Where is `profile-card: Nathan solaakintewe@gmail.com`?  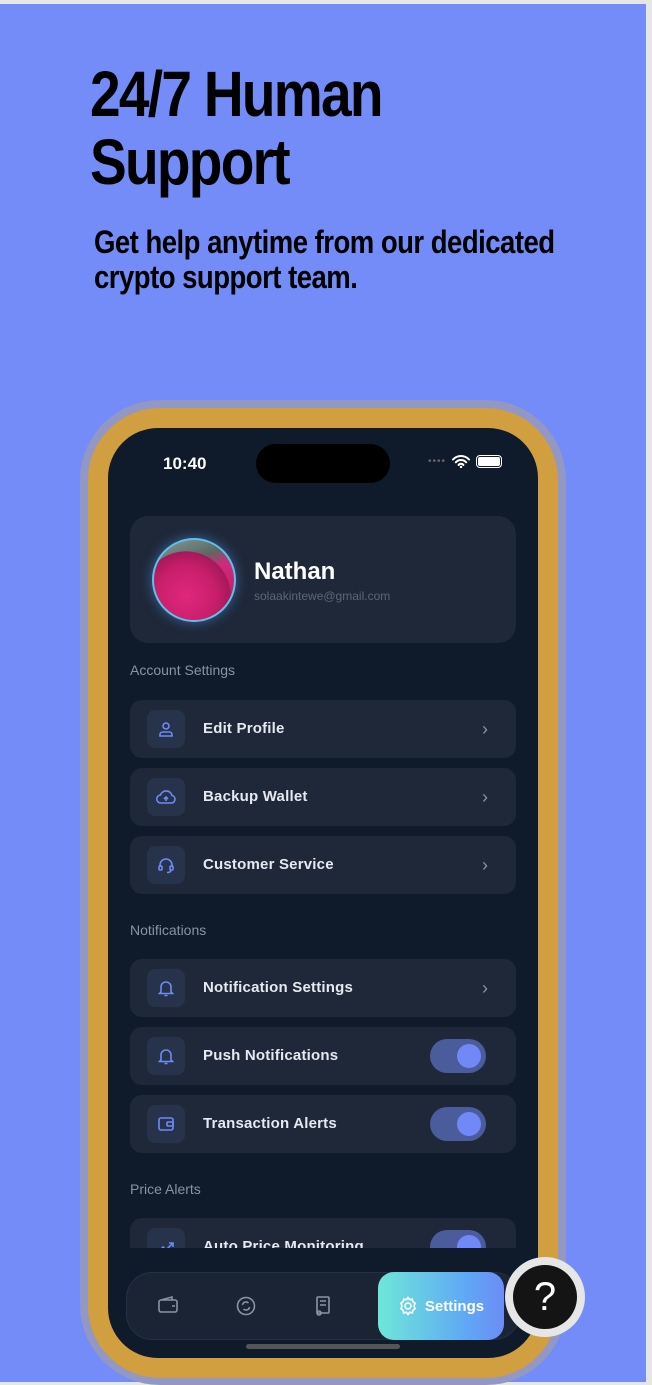
profile-card: Nathan solaakintewe@gmail.com is located at coordinates (323, 579).